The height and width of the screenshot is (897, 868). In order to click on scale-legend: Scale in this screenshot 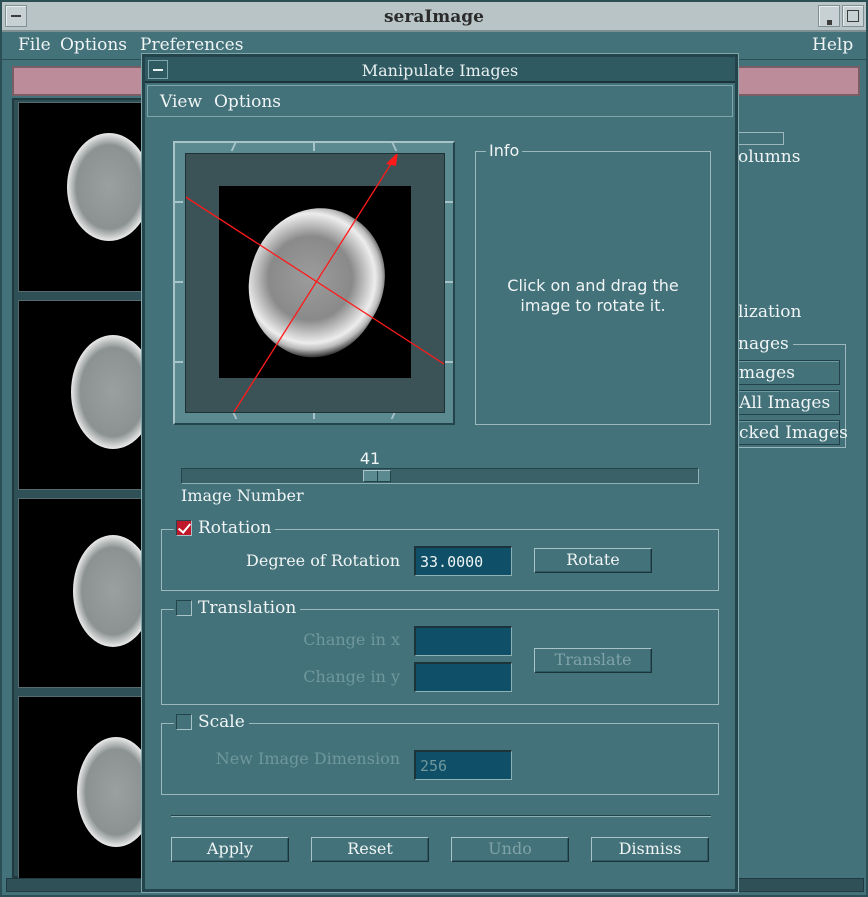, I will do `click(211, 722)`.